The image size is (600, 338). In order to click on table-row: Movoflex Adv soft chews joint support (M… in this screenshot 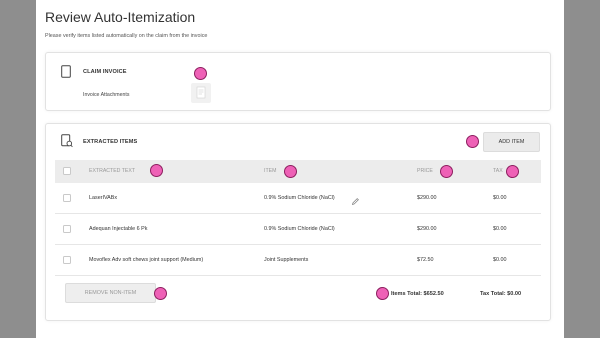, I will do `click(298, 260)`.